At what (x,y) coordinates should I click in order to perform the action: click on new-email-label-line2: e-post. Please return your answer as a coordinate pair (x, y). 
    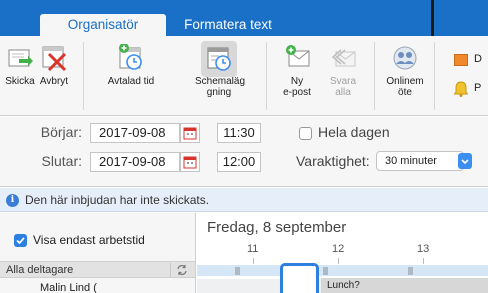
    Looking at the image, I should click on (297, 92).